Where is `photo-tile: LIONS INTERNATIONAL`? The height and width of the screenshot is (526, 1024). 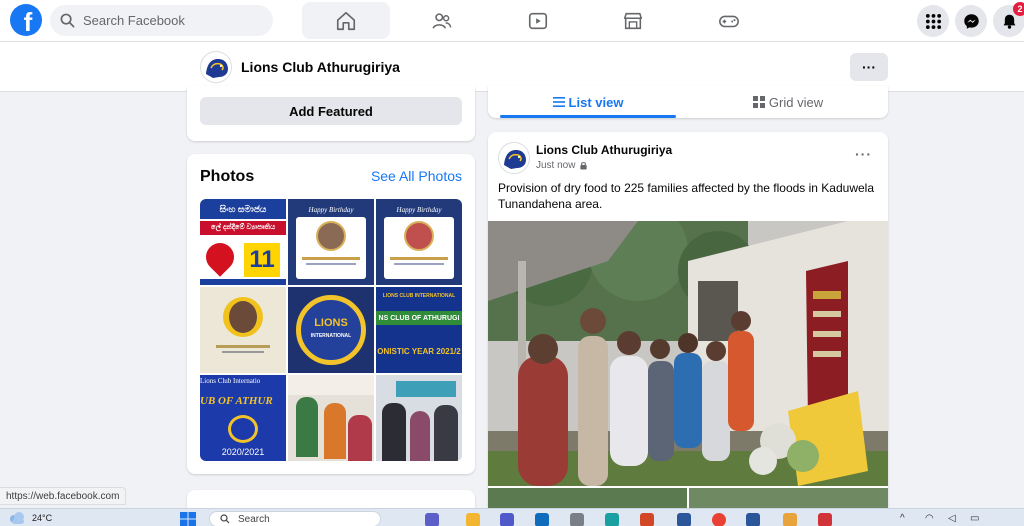 photo-tile: LIONS INTERNATIONAL is located at coordinates (331, 330).